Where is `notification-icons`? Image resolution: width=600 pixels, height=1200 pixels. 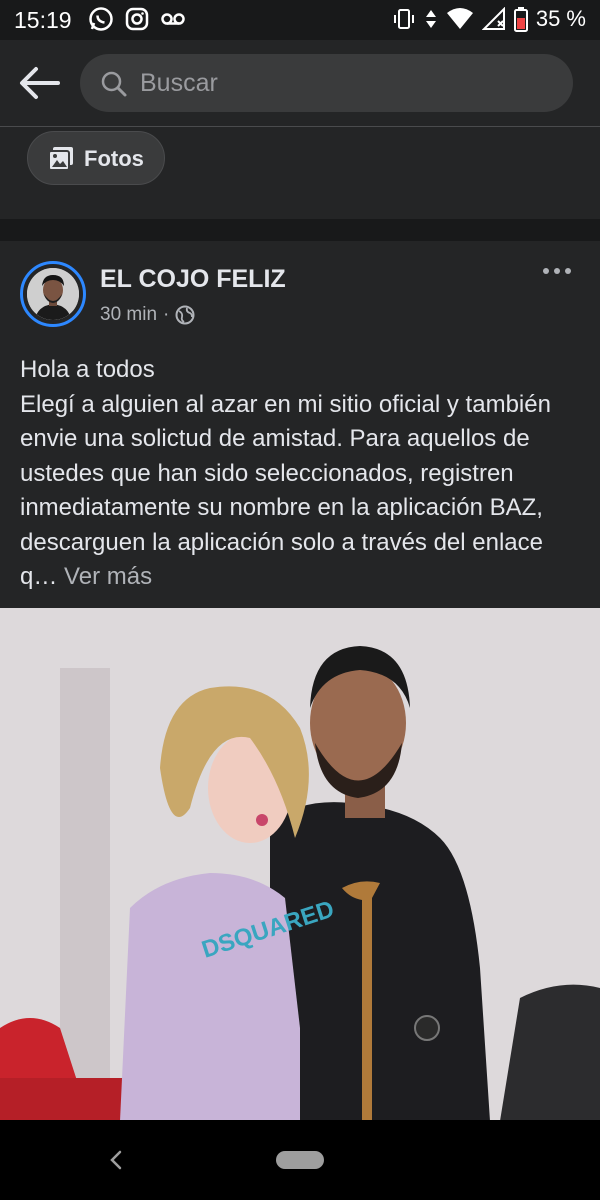
notification-icons is located at coordinates (137, 19).